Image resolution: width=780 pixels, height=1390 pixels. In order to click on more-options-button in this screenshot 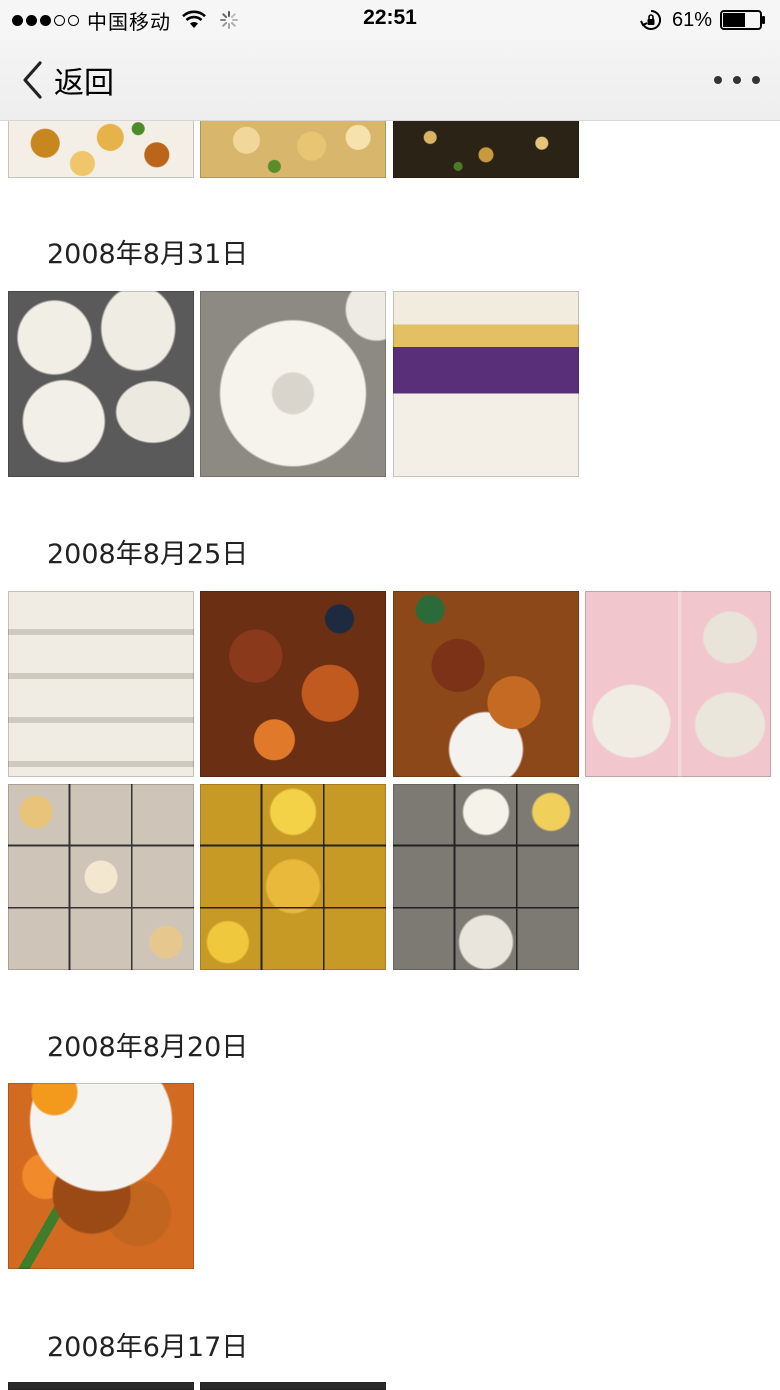, I will do `click(737, 80)`.